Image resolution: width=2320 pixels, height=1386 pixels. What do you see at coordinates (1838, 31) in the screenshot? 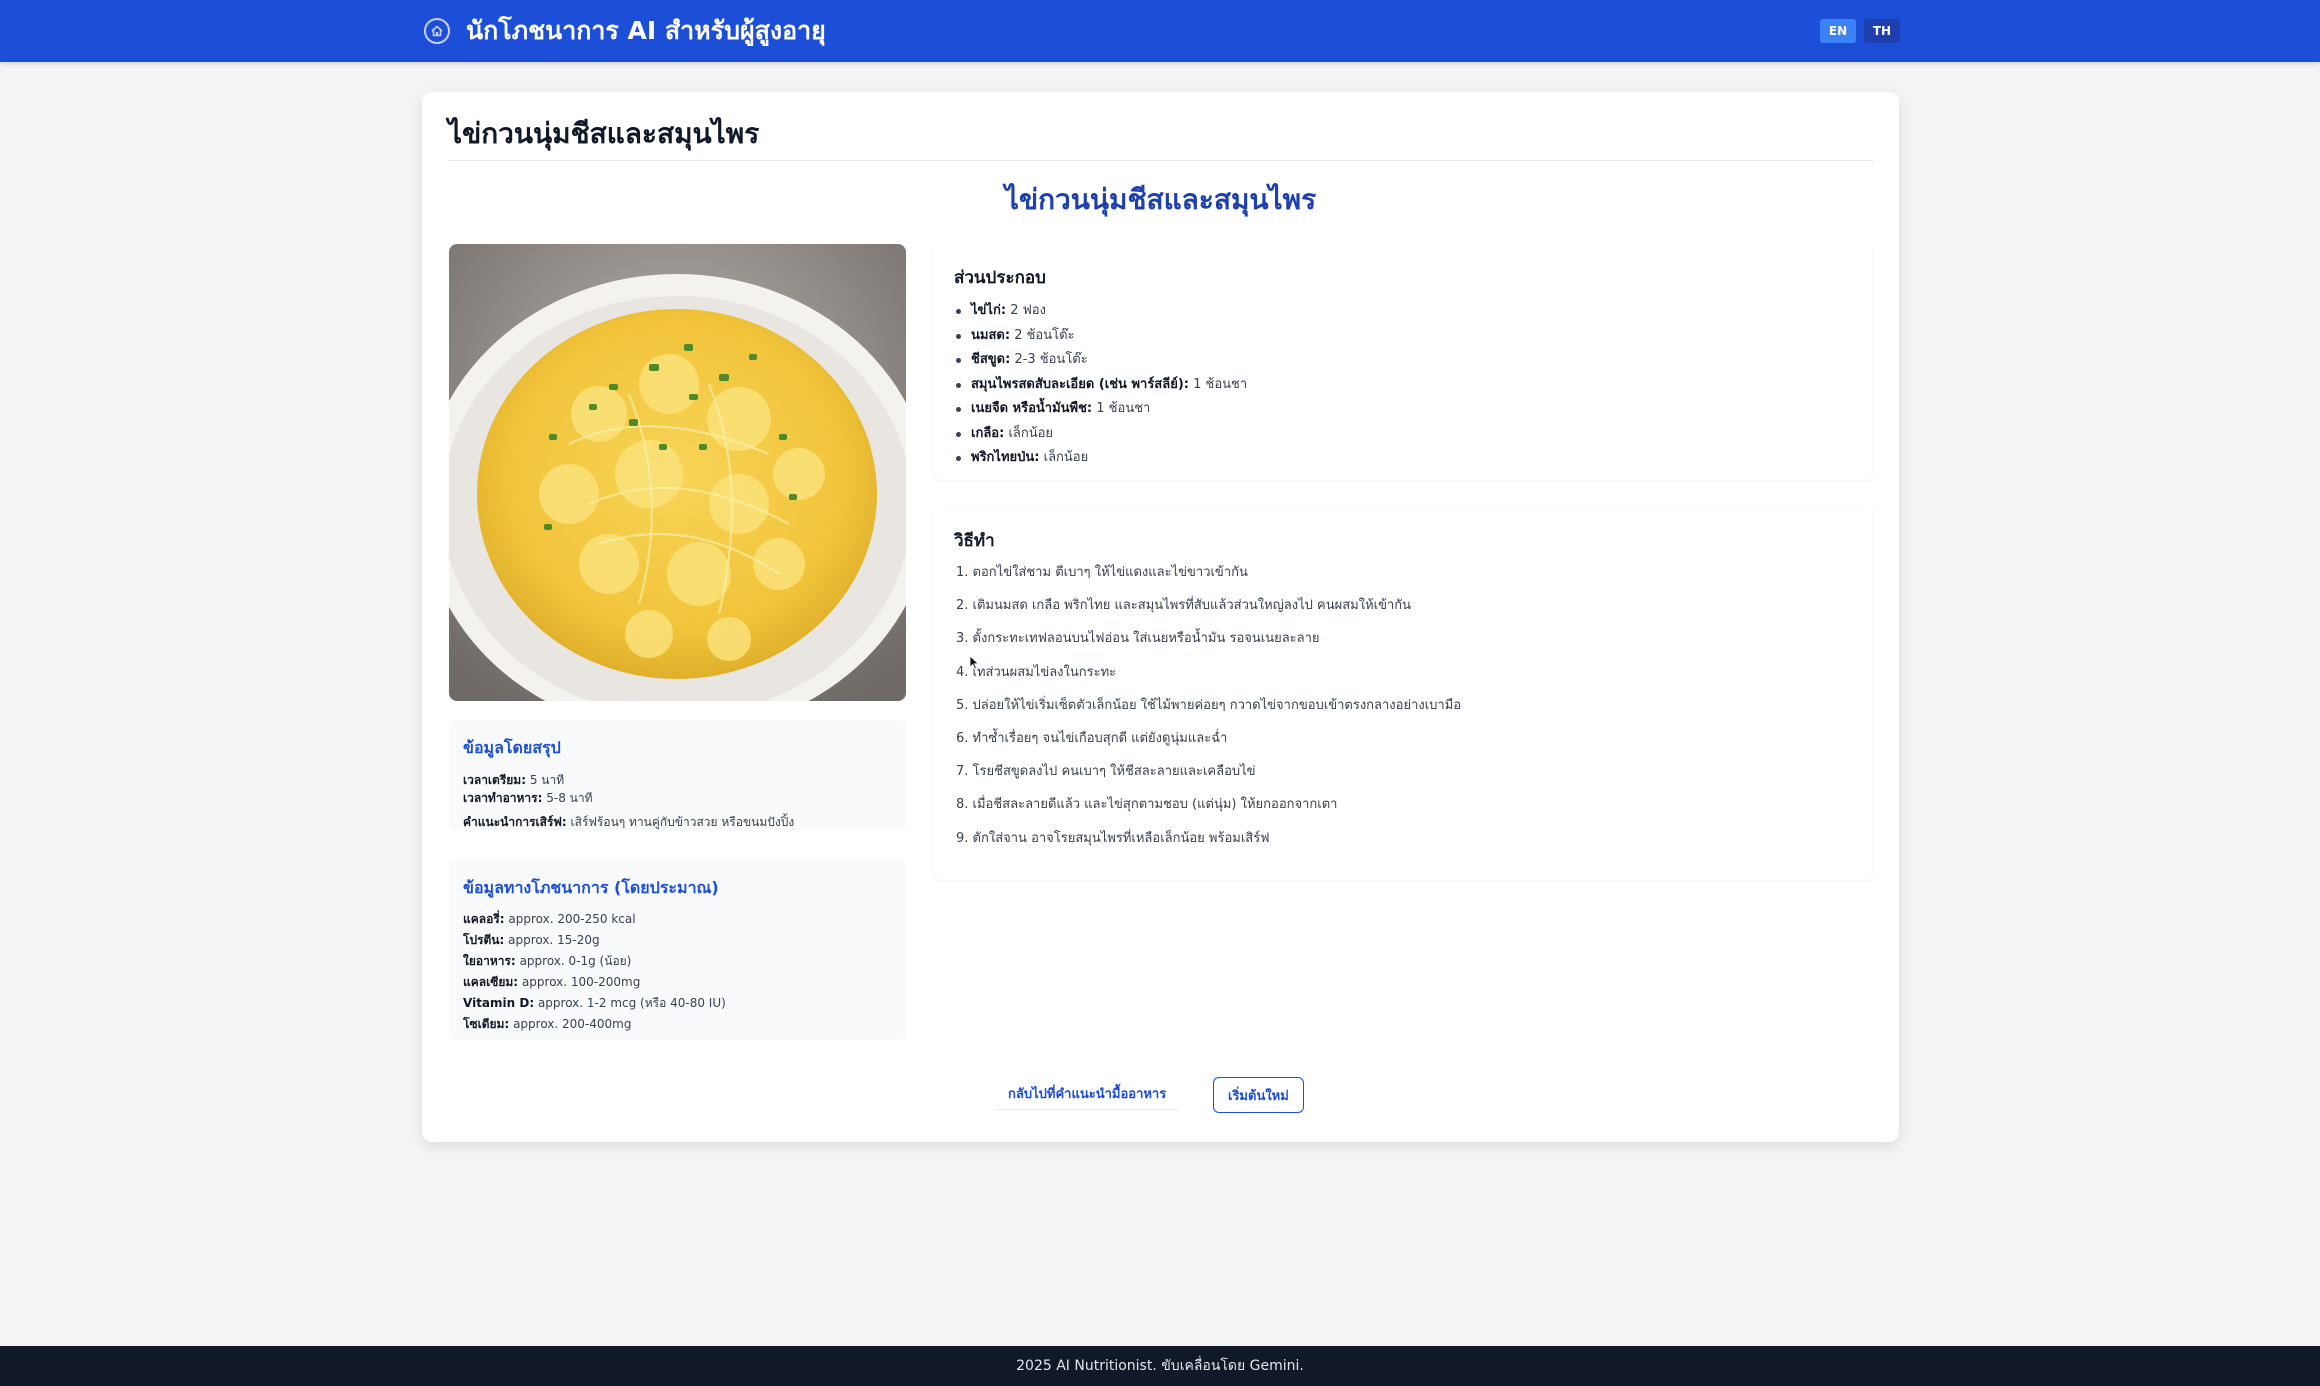
I see `language-en-button: EN` at bounding box center [1838, 31].